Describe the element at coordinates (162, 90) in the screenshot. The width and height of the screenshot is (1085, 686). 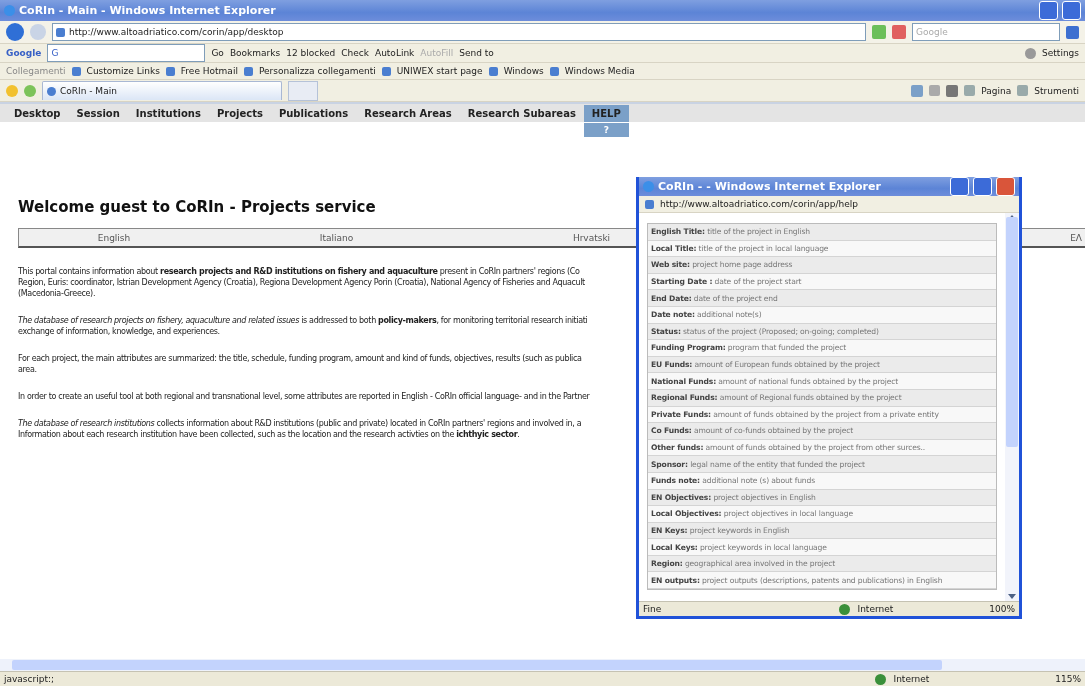
I see `browser-tab: CoRIn - Main` at that location.